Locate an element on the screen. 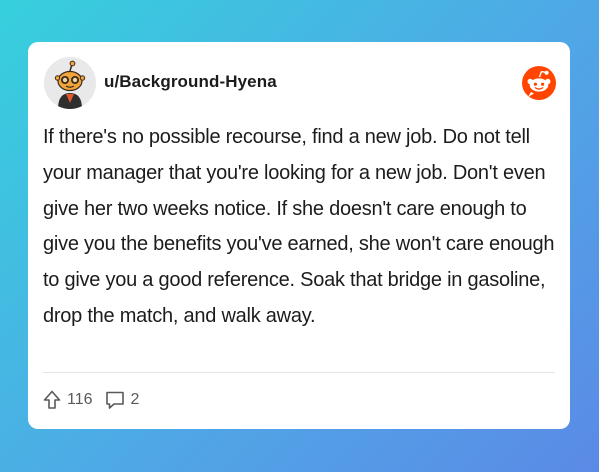 The image size is (599, 472). upvote-arrow-icon is located at coordinates (52, 399).